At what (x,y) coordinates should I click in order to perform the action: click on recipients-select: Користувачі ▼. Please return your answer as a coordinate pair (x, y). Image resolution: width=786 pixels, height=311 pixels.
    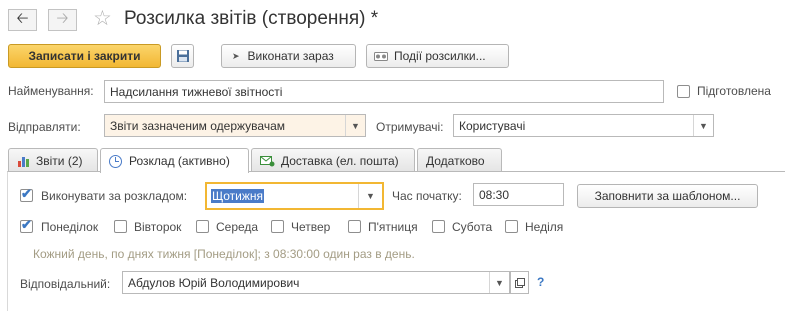
    Looking at the image, I should click on (583, 125).